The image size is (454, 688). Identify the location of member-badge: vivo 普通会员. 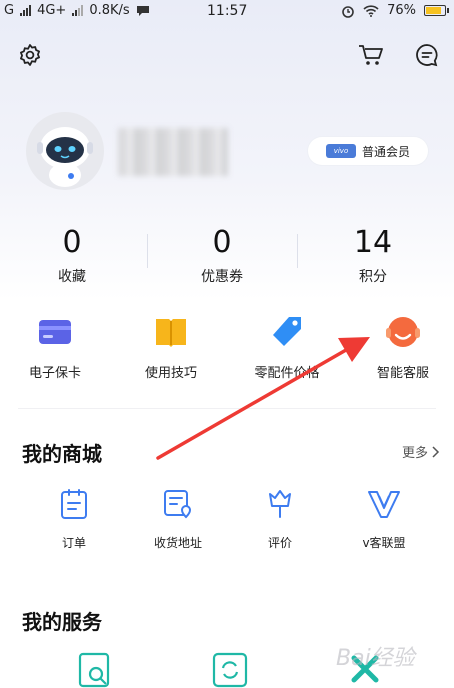
(368, 151).